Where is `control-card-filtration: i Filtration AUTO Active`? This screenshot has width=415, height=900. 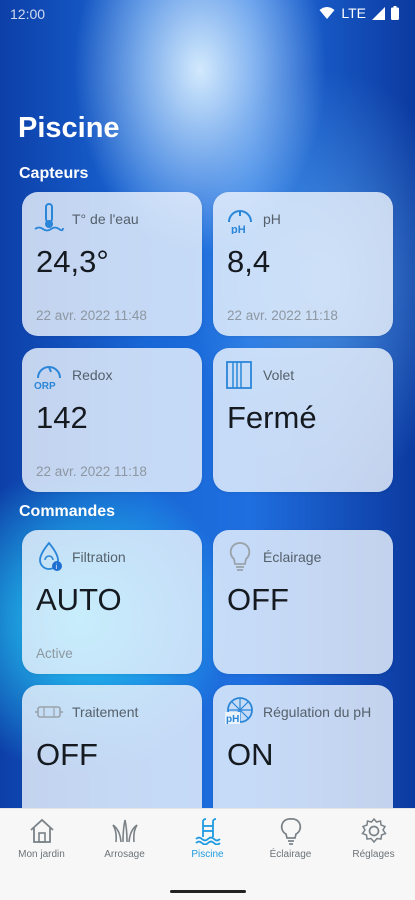 control-card-filtration: i Filtration AUTO Active is located at coordinates (112, 602).